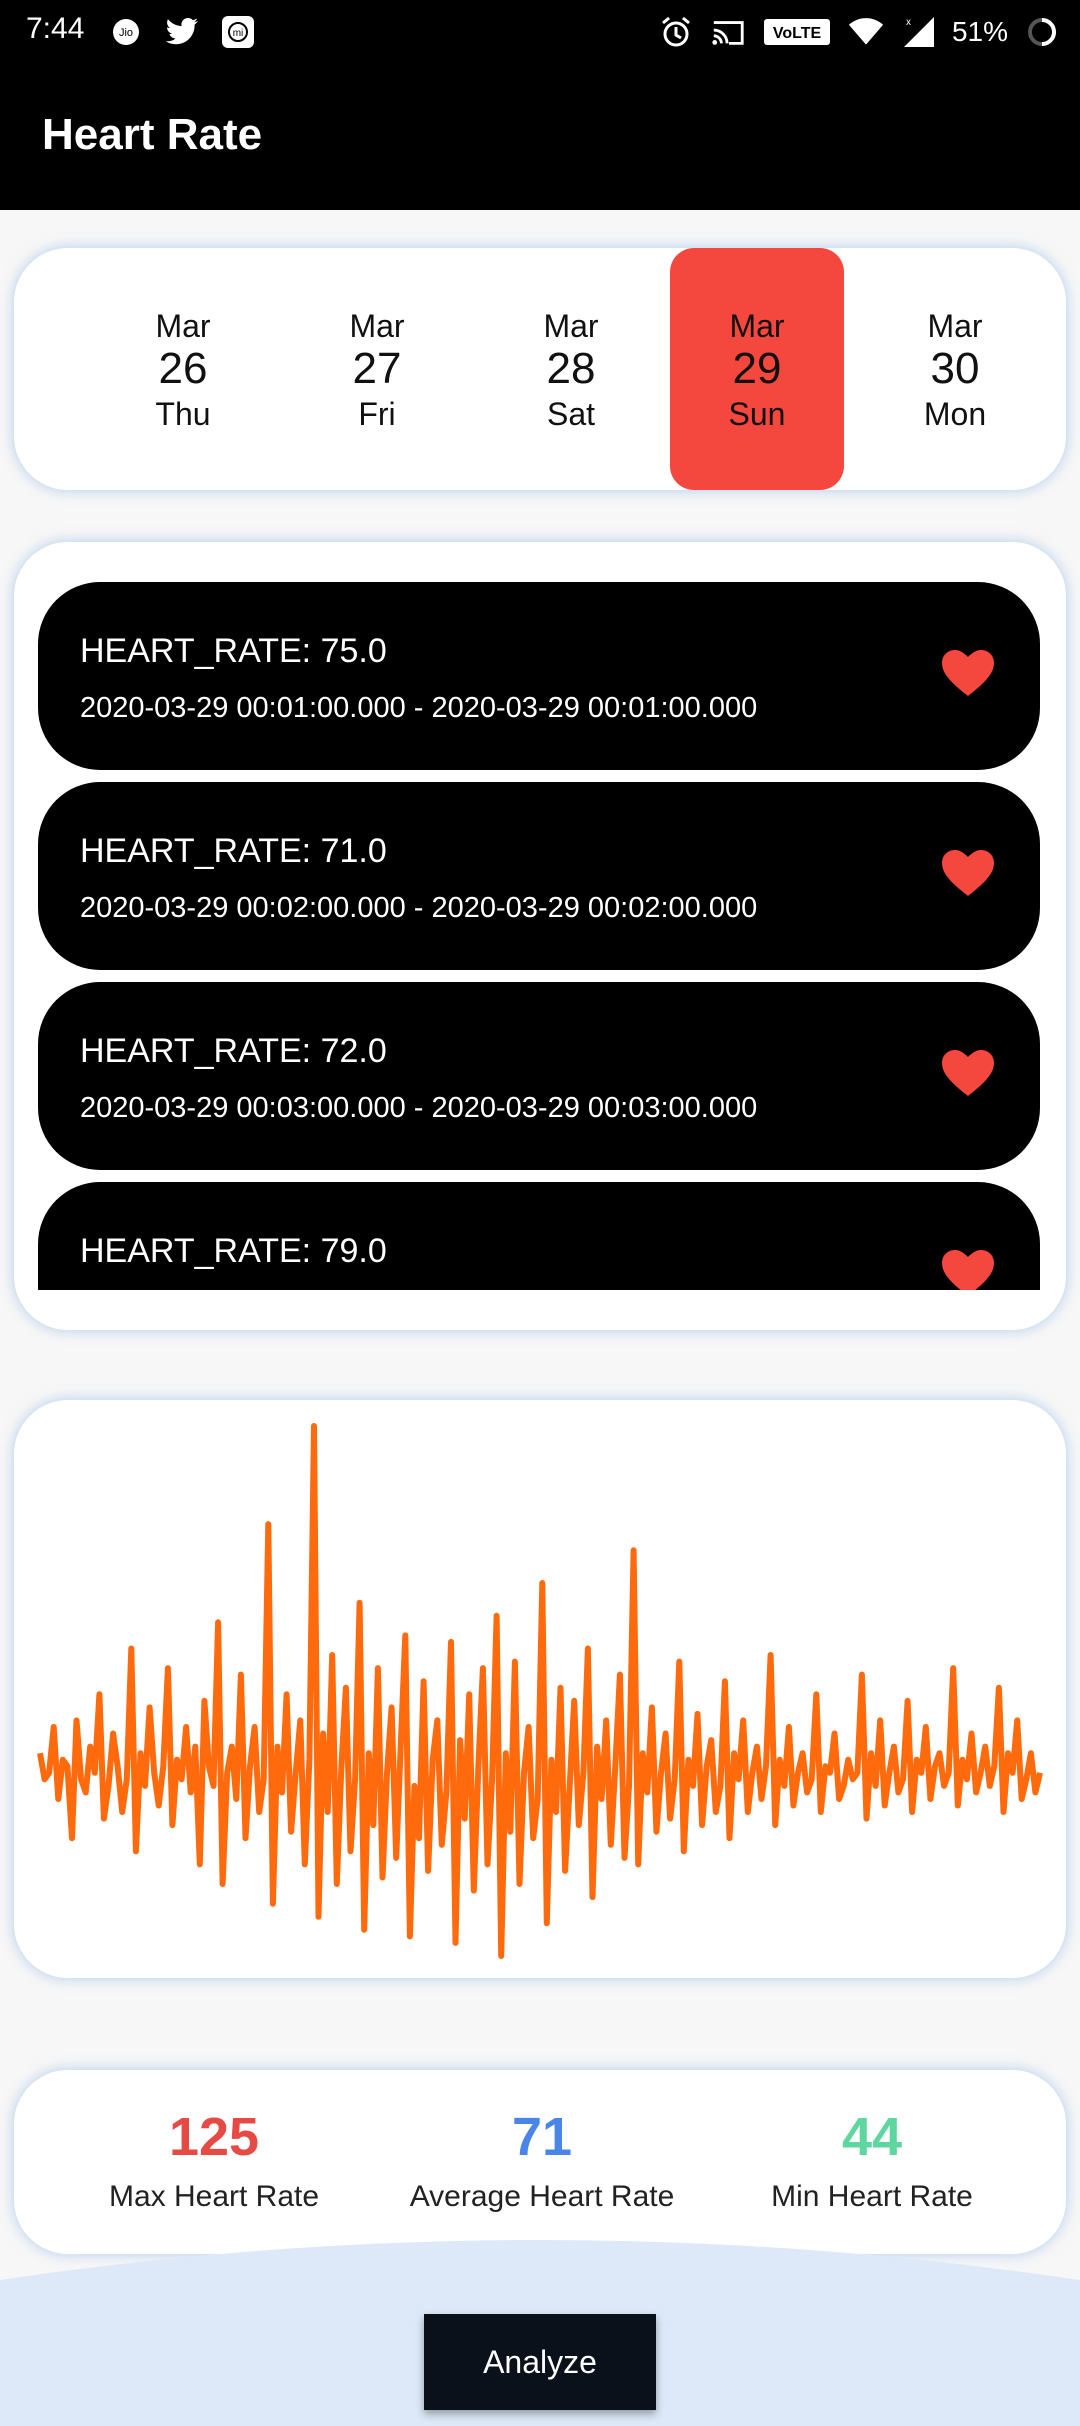  Describe the element at coordinates (979, 31) in the screenshot. I see `battery-percent: 51%` at that location.